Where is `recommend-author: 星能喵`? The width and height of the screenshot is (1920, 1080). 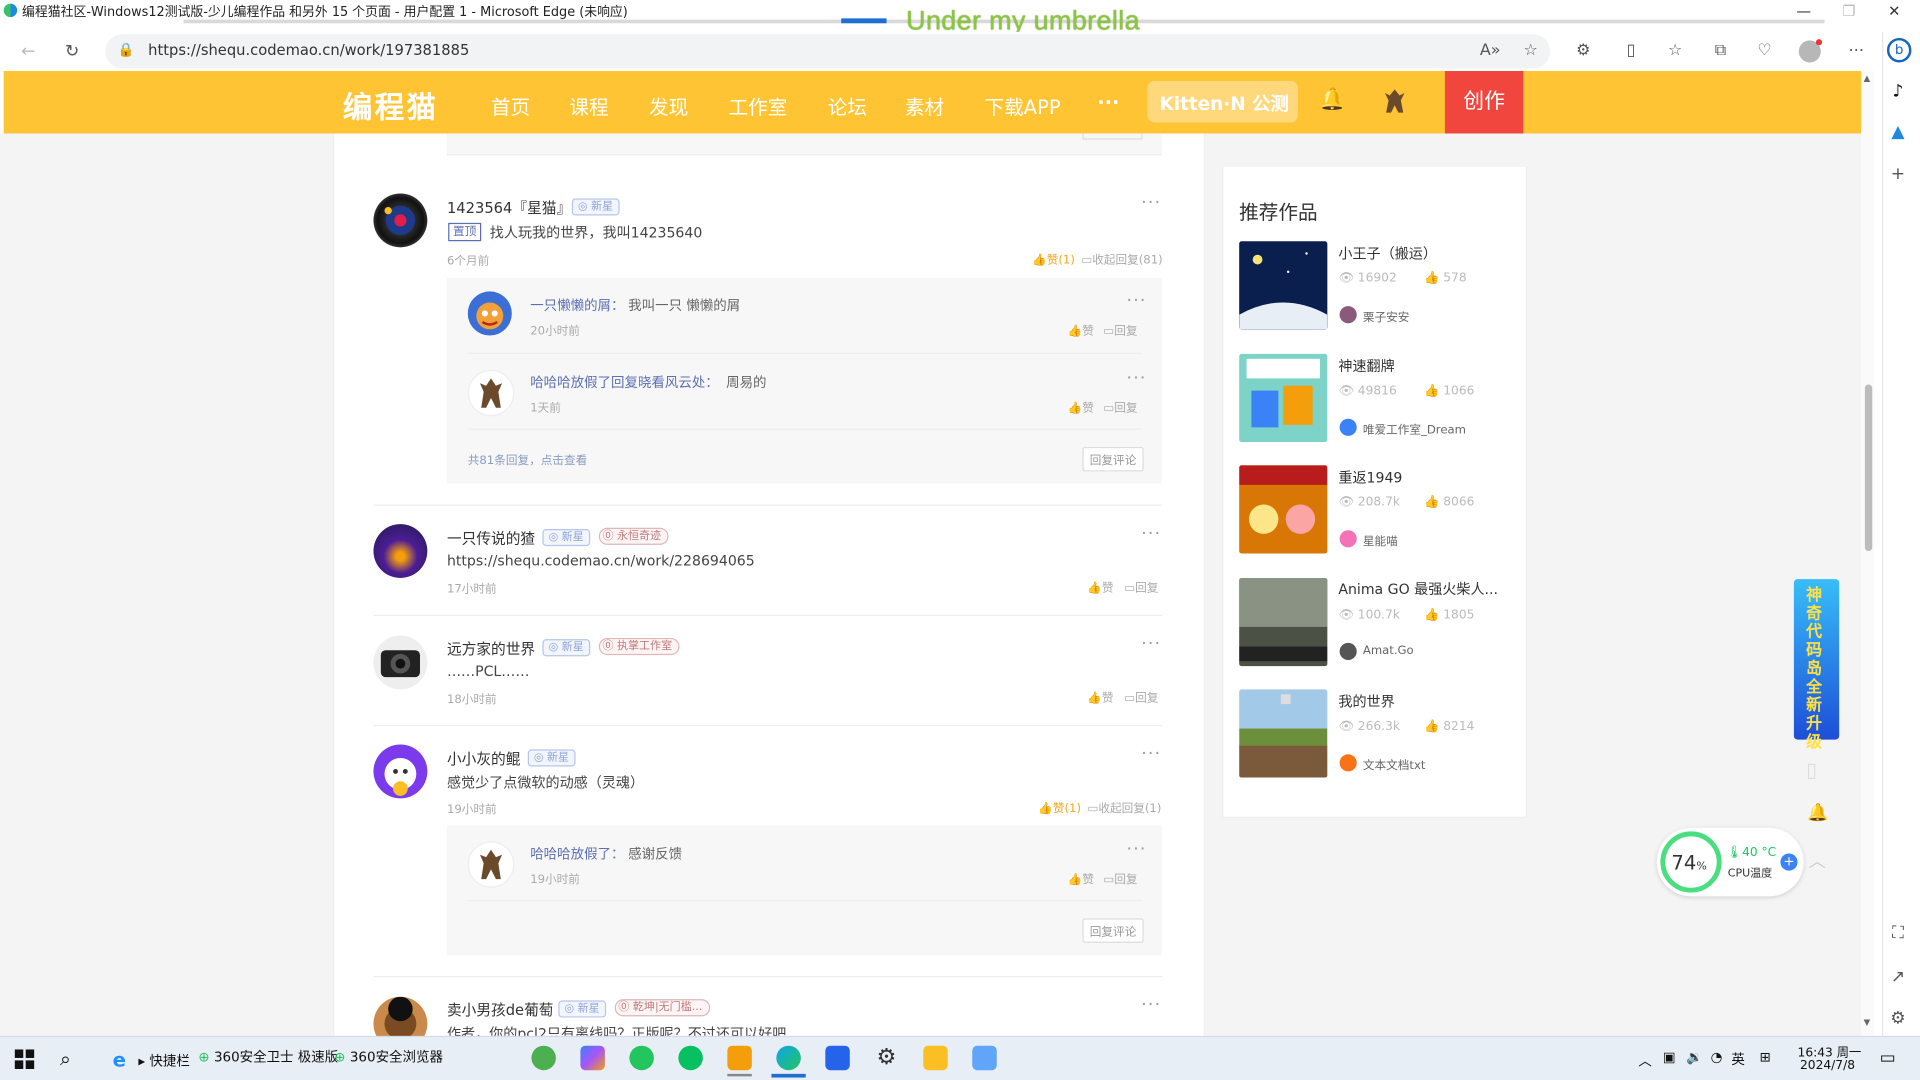 recommend-author: 星能喵 is located at coordinates (1380, 539).